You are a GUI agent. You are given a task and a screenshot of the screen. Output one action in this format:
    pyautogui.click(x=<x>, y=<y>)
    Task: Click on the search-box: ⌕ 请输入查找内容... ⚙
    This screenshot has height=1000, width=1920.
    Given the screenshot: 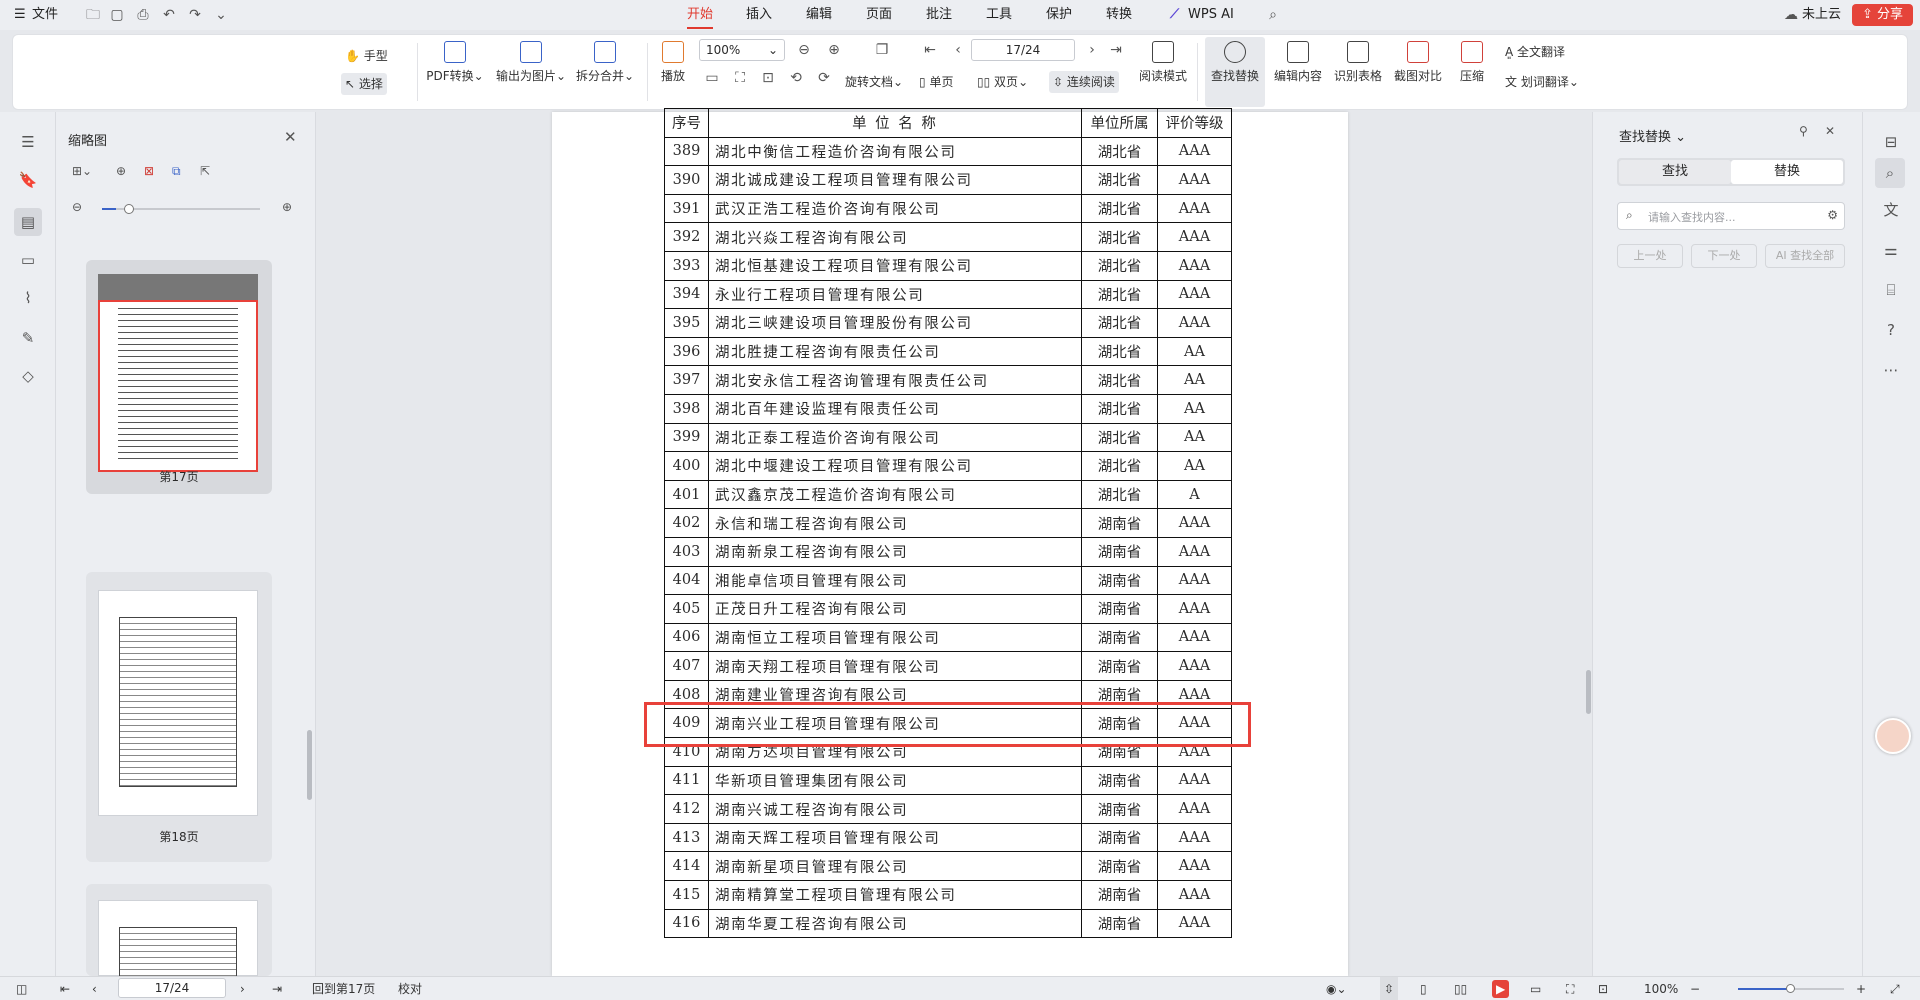 What is the action you would take?
    pyautogui.click(x=1731, y=216)
    